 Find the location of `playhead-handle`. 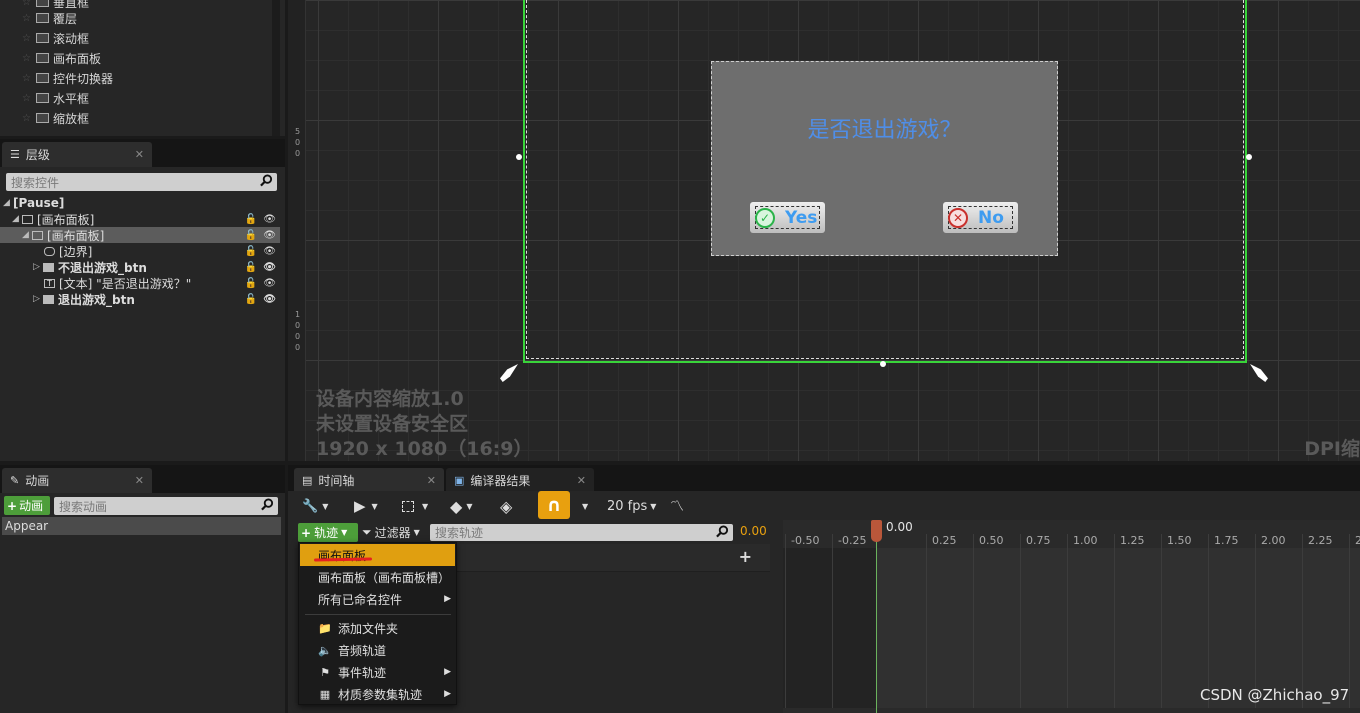

playhead-handle is located at coordinates (876, 531).